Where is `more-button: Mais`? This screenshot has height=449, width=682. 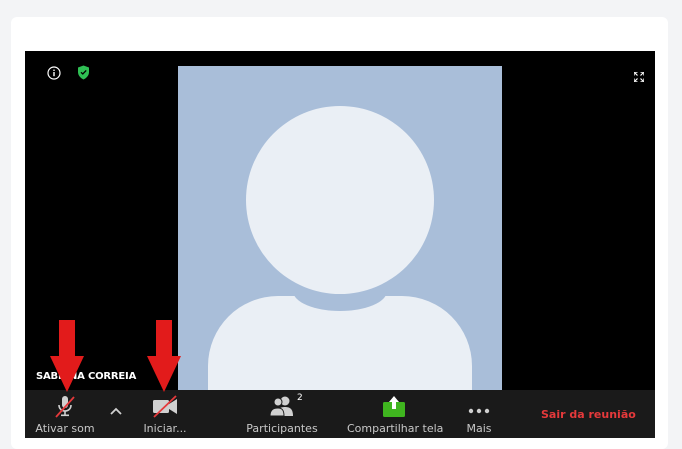 more-button: Mais is located at coordinates (479, 414).